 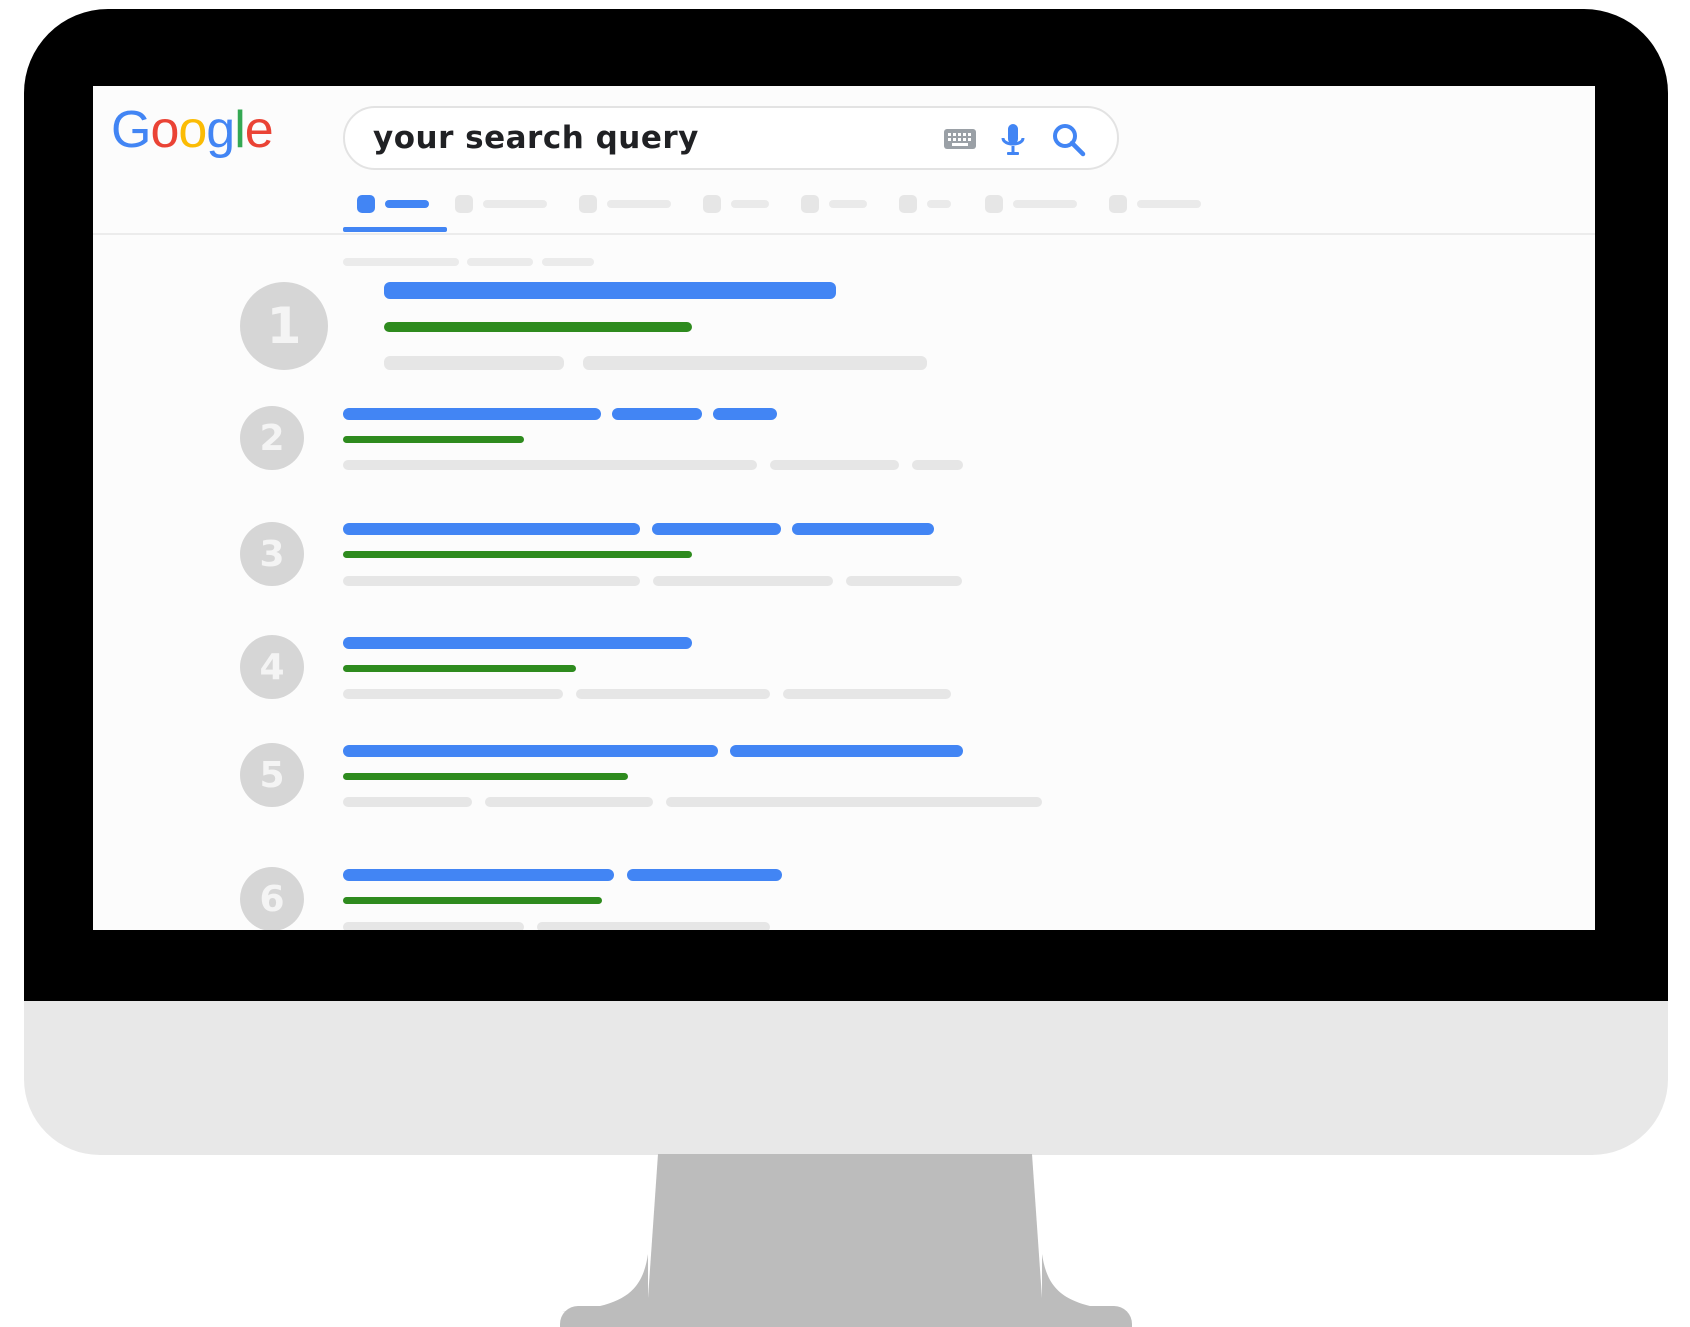 I want to click on rank-number: 6, so click(x=272, y=899).